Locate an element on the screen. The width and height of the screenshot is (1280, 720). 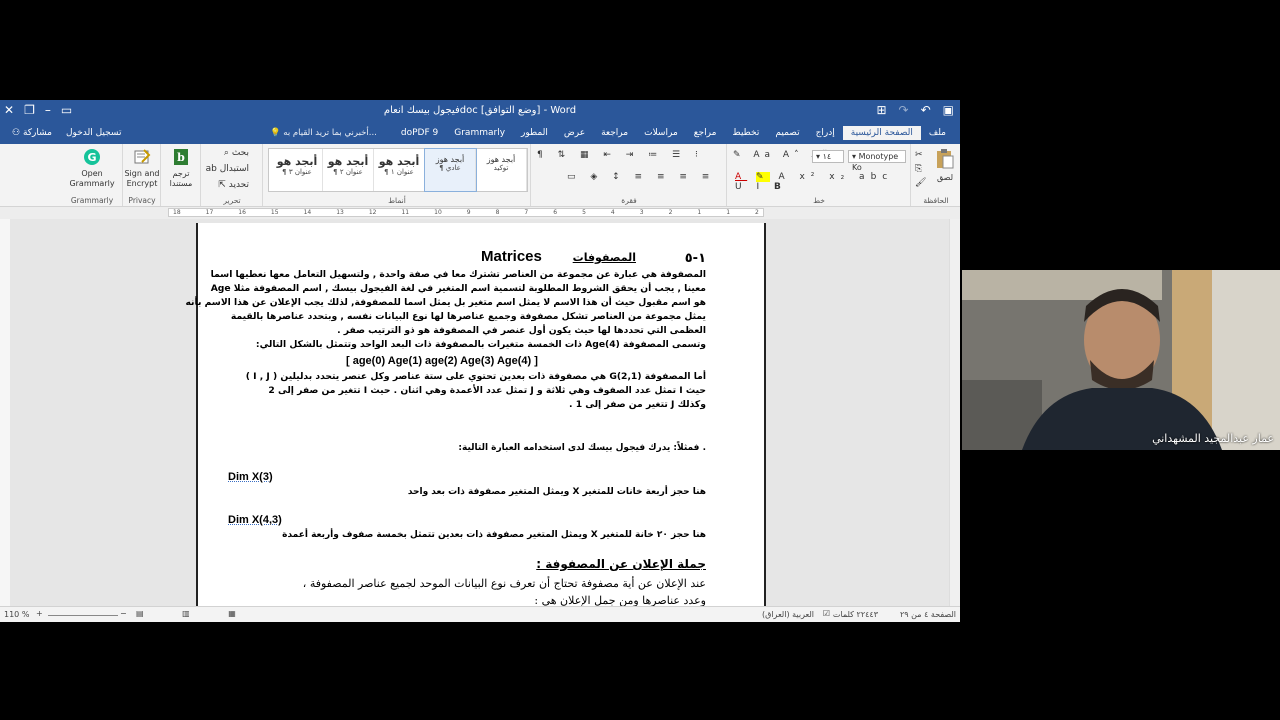
font-name-select: ▾ Monotype Ko is located at coordinates (877, 161).